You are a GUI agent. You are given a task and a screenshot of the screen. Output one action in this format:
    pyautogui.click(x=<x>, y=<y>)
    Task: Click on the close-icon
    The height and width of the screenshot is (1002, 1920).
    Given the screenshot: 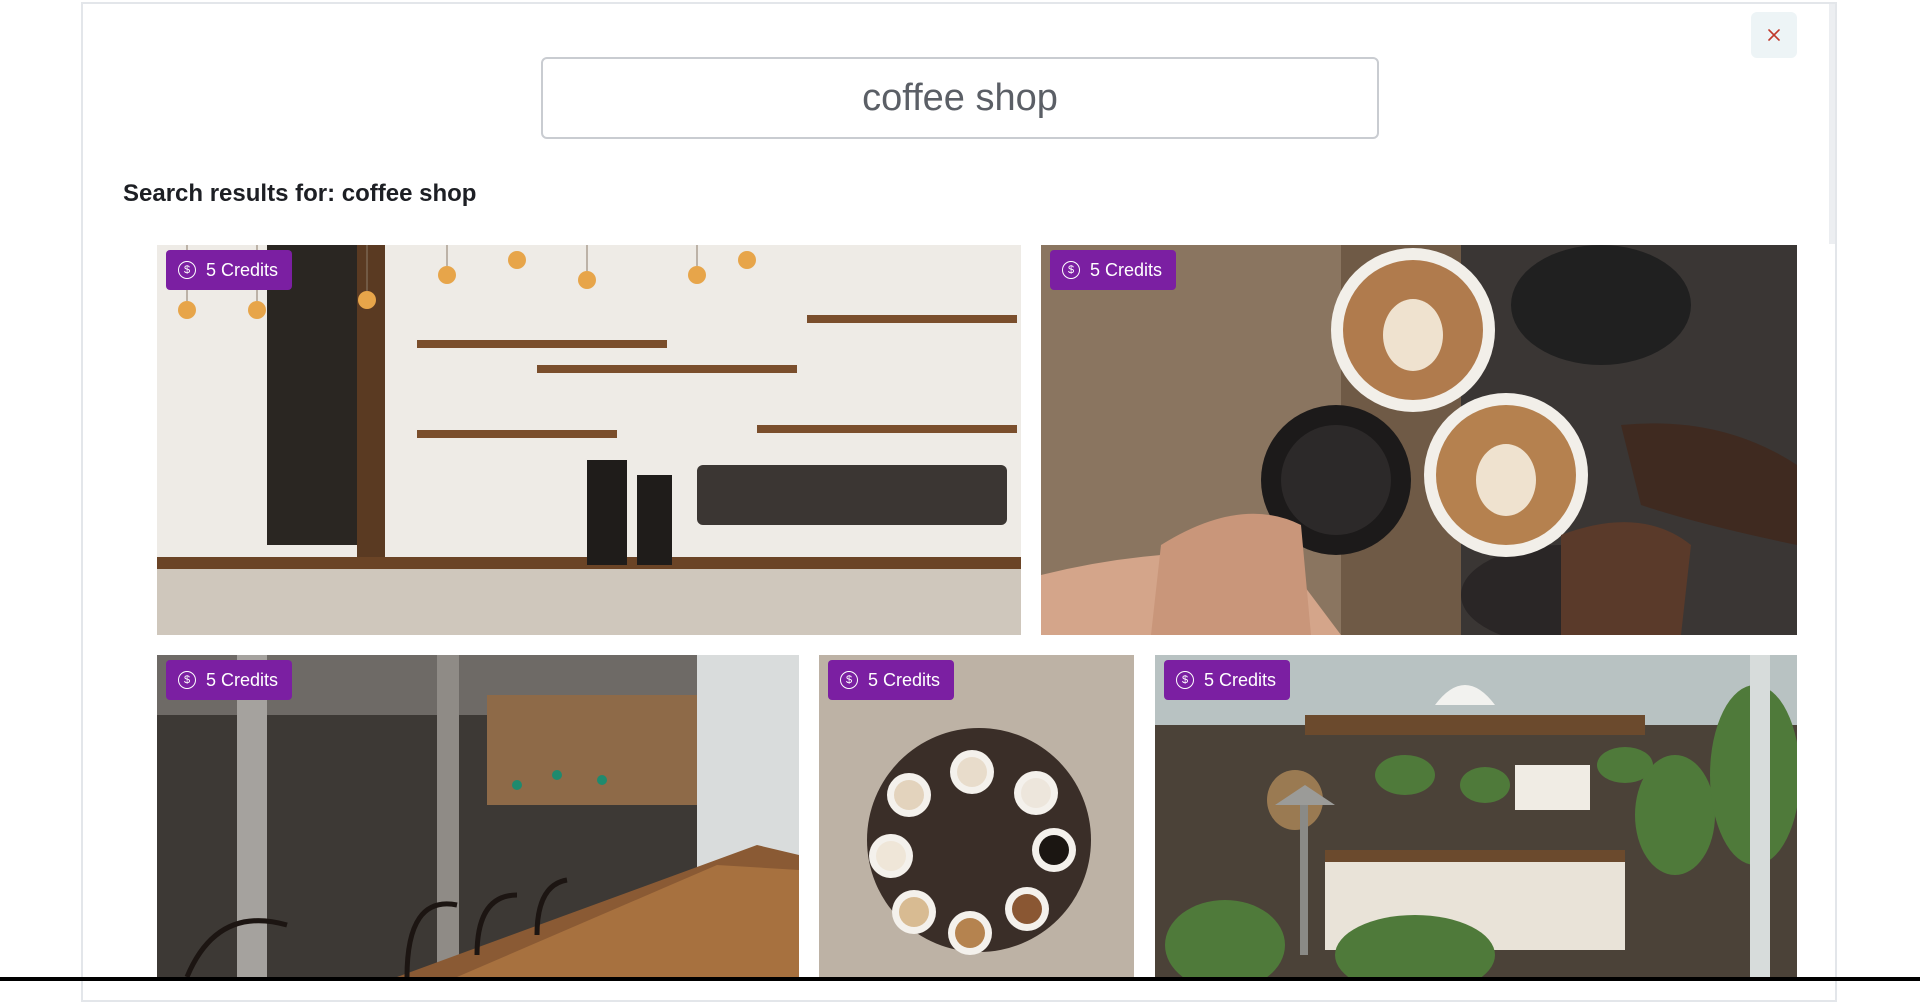 What is the action you would take?
    pyautogui.click(x=1774, y=35)
    